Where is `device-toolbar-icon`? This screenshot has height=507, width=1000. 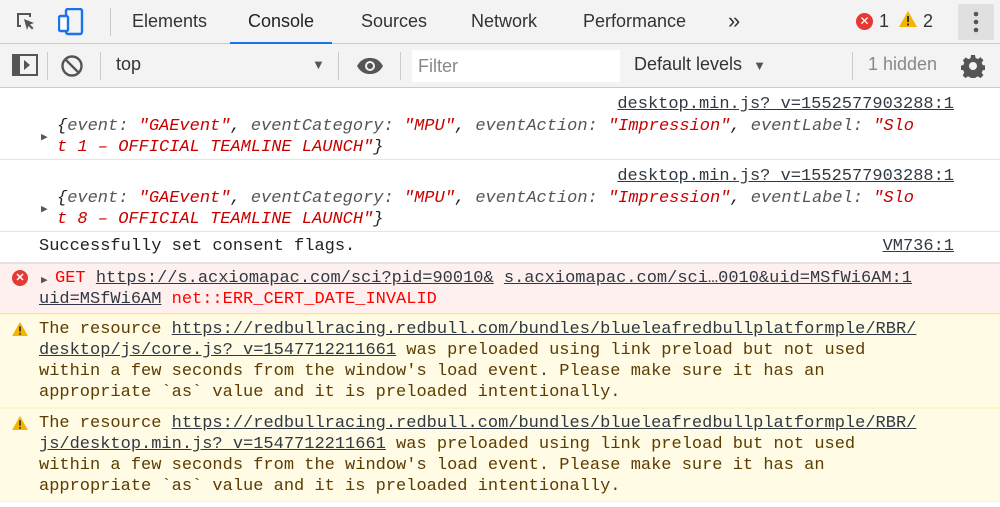 device-toolbar-icon is located at coordinates (70, 24).